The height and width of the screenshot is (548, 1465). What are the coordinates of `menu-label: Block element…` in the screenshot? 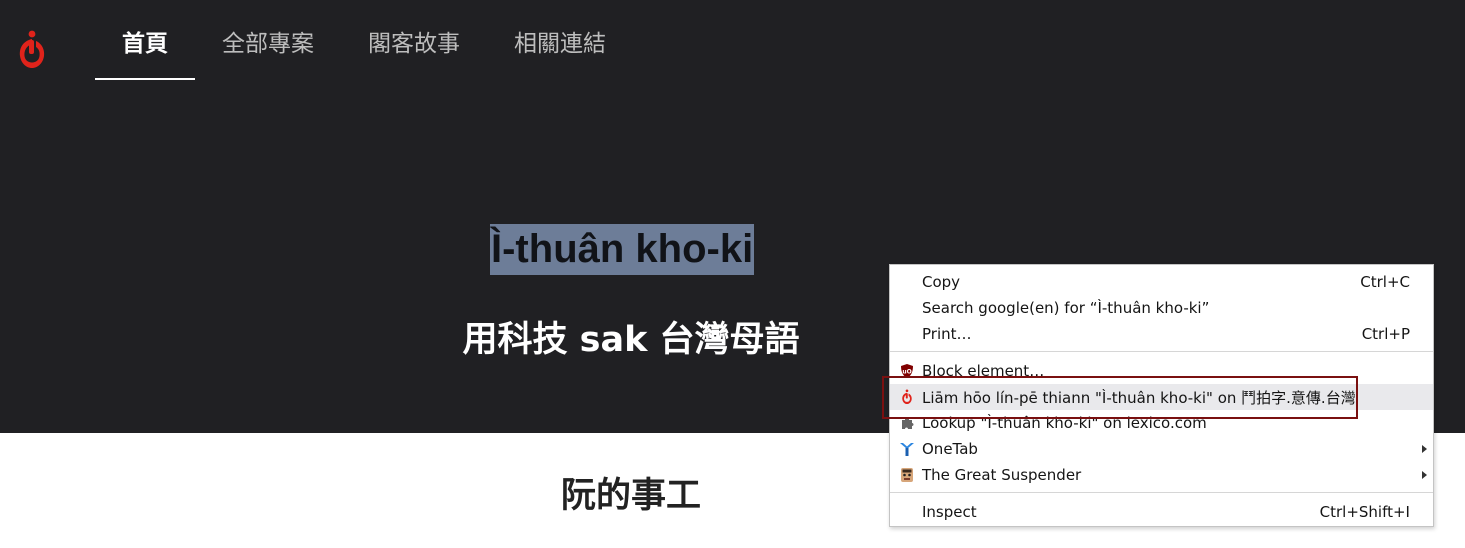 It's located at (983, 371).